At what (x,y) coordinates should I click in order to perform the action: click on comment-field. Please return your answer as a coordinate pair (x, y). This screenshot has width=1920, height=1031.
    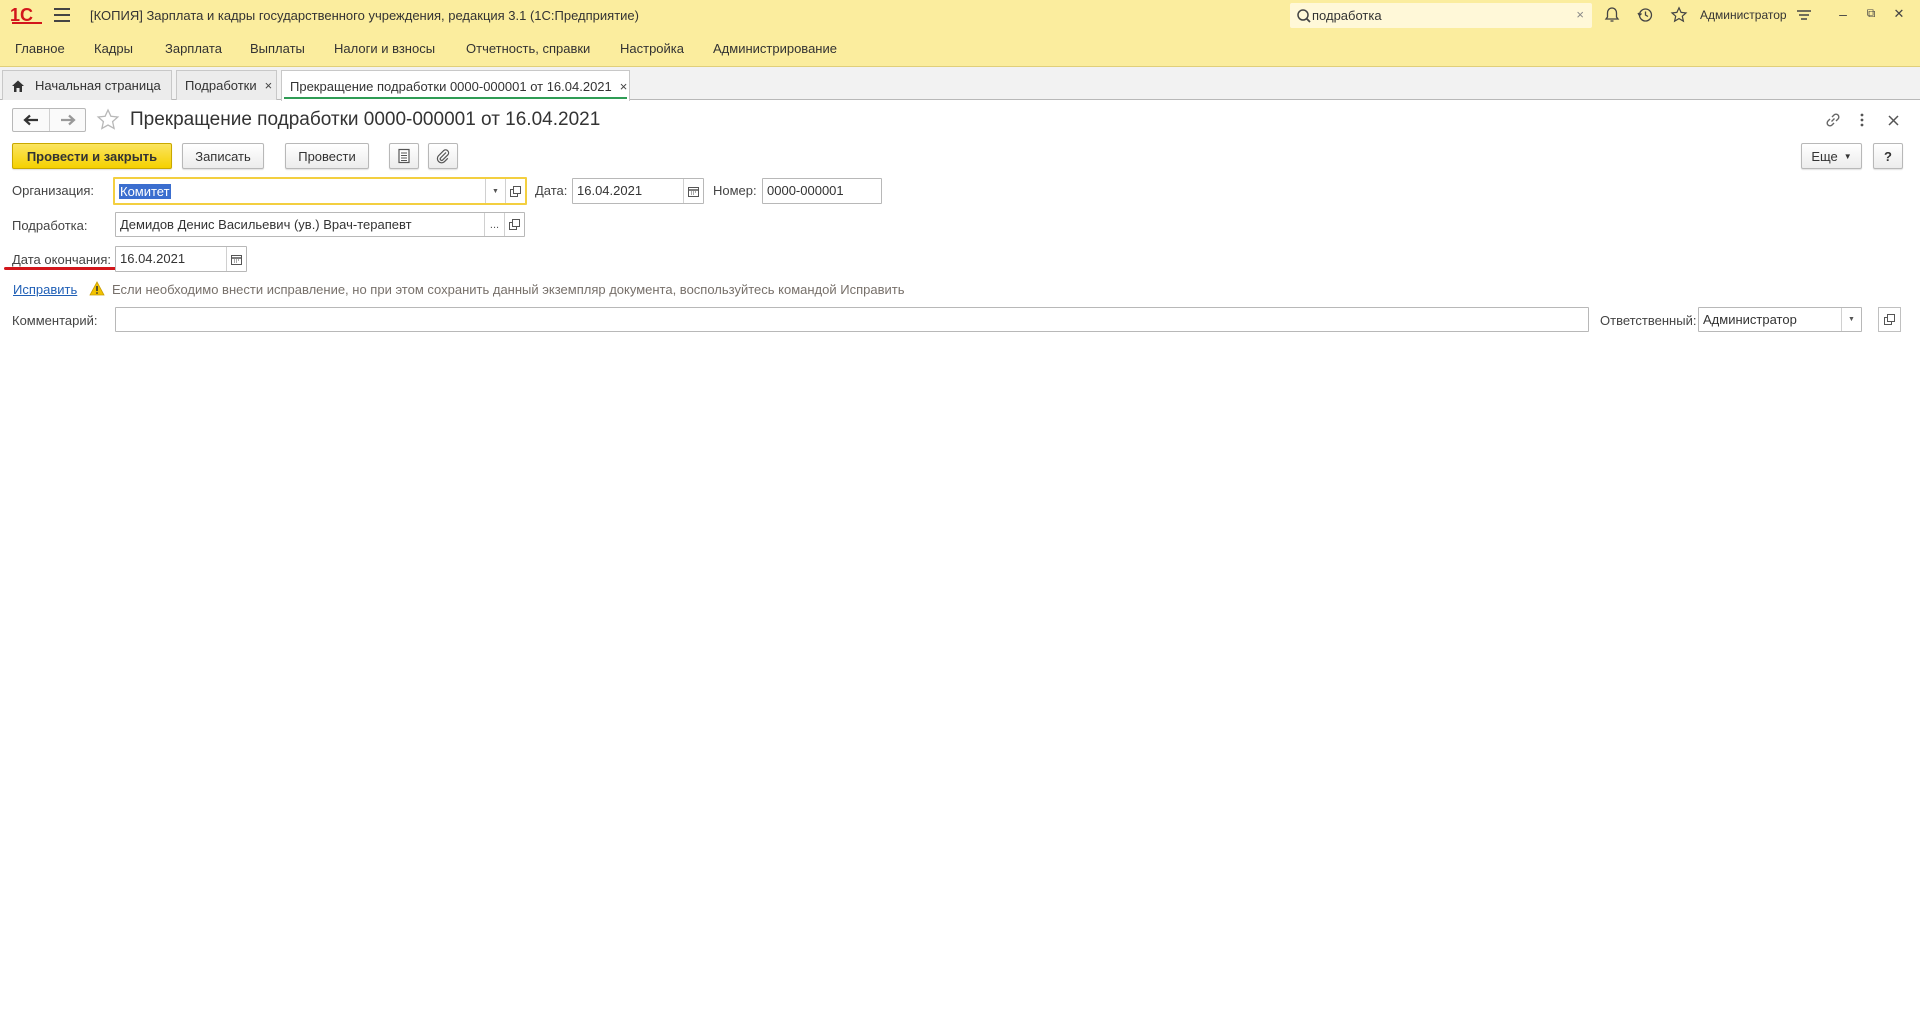
    Looking at the image, I should click on (852, 319).